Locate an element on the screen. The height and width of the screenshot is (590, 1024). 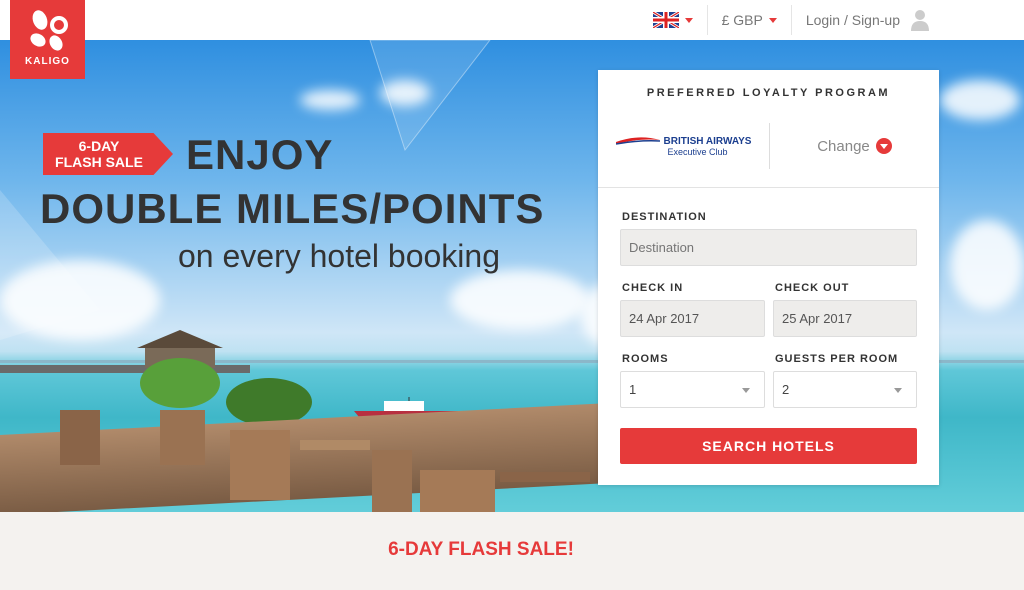
decorative-triangle is located at coordinates (430, 96).